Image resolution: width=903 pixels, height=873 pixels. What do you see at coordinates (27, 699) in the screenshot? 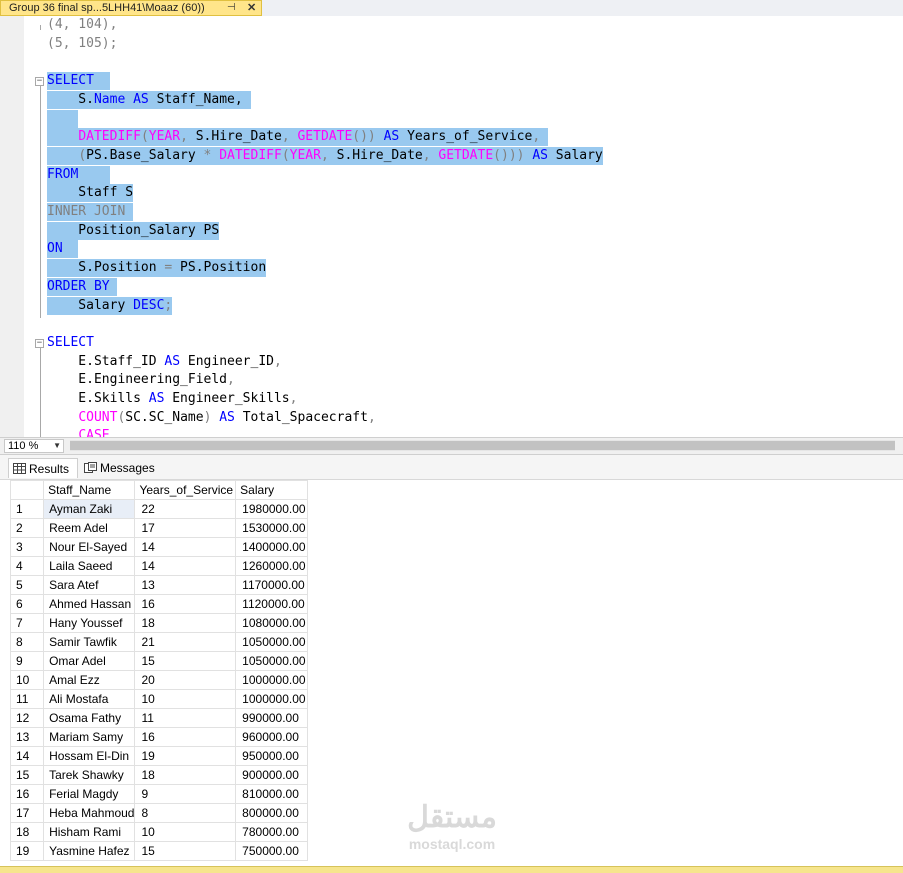
I see `row-number: 11` at bounding box center [27, 699].